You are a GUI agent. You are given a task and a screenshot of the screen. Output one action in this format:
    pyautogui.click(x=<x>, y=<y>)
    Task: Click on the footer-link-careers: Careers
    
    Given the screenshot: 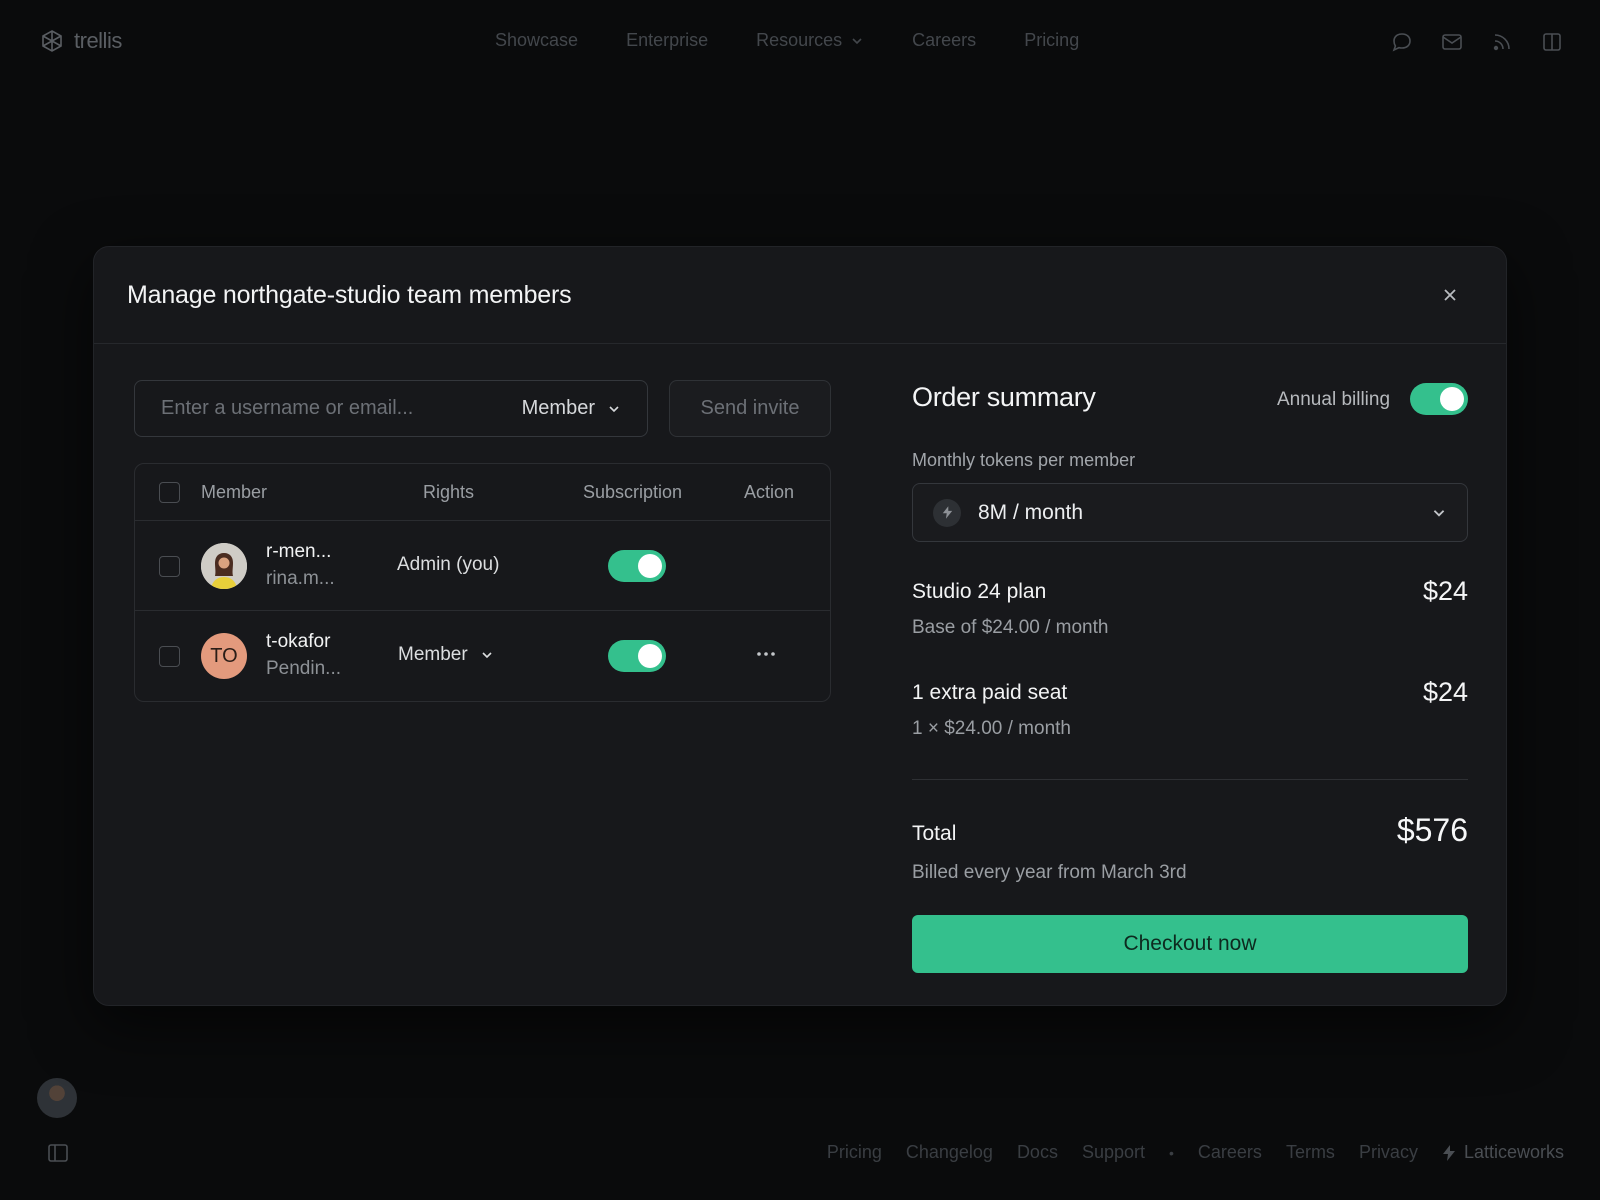 What is the action you would take?
    pyautogui.click(x=1230, y=1152)
    